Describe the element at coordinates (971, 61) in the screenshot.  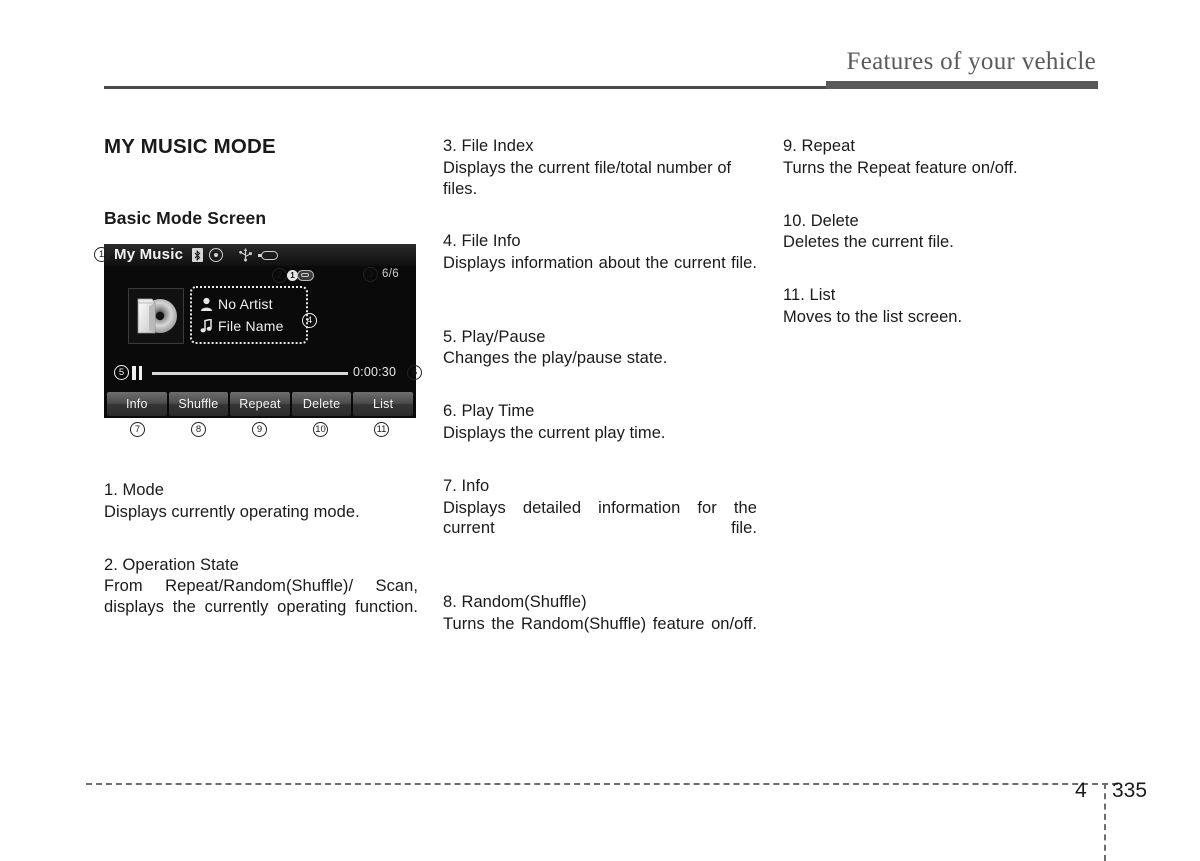
I see `page-header-title: Features of your vehicle` at that location.